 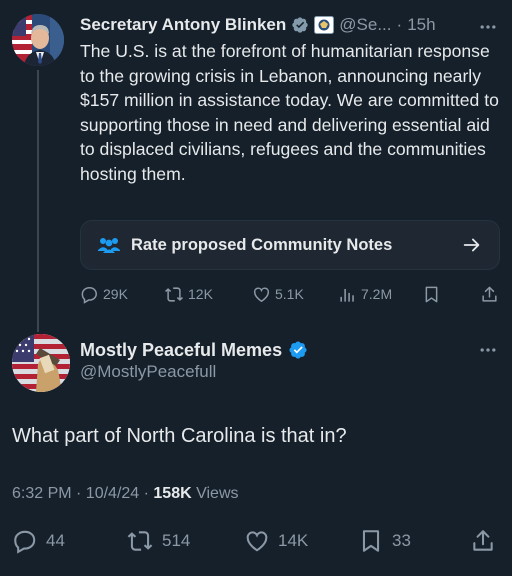 I want to click on like-count: 14K, so click(x=293, y=540).